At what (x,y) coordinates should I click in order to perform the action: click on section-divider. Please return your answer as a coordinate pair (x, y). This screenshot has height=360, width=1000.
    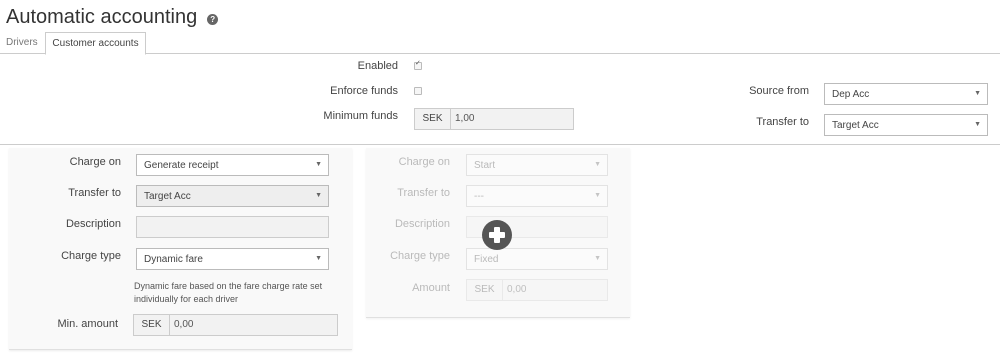
    Looking at the image, I should click on (500, 144).